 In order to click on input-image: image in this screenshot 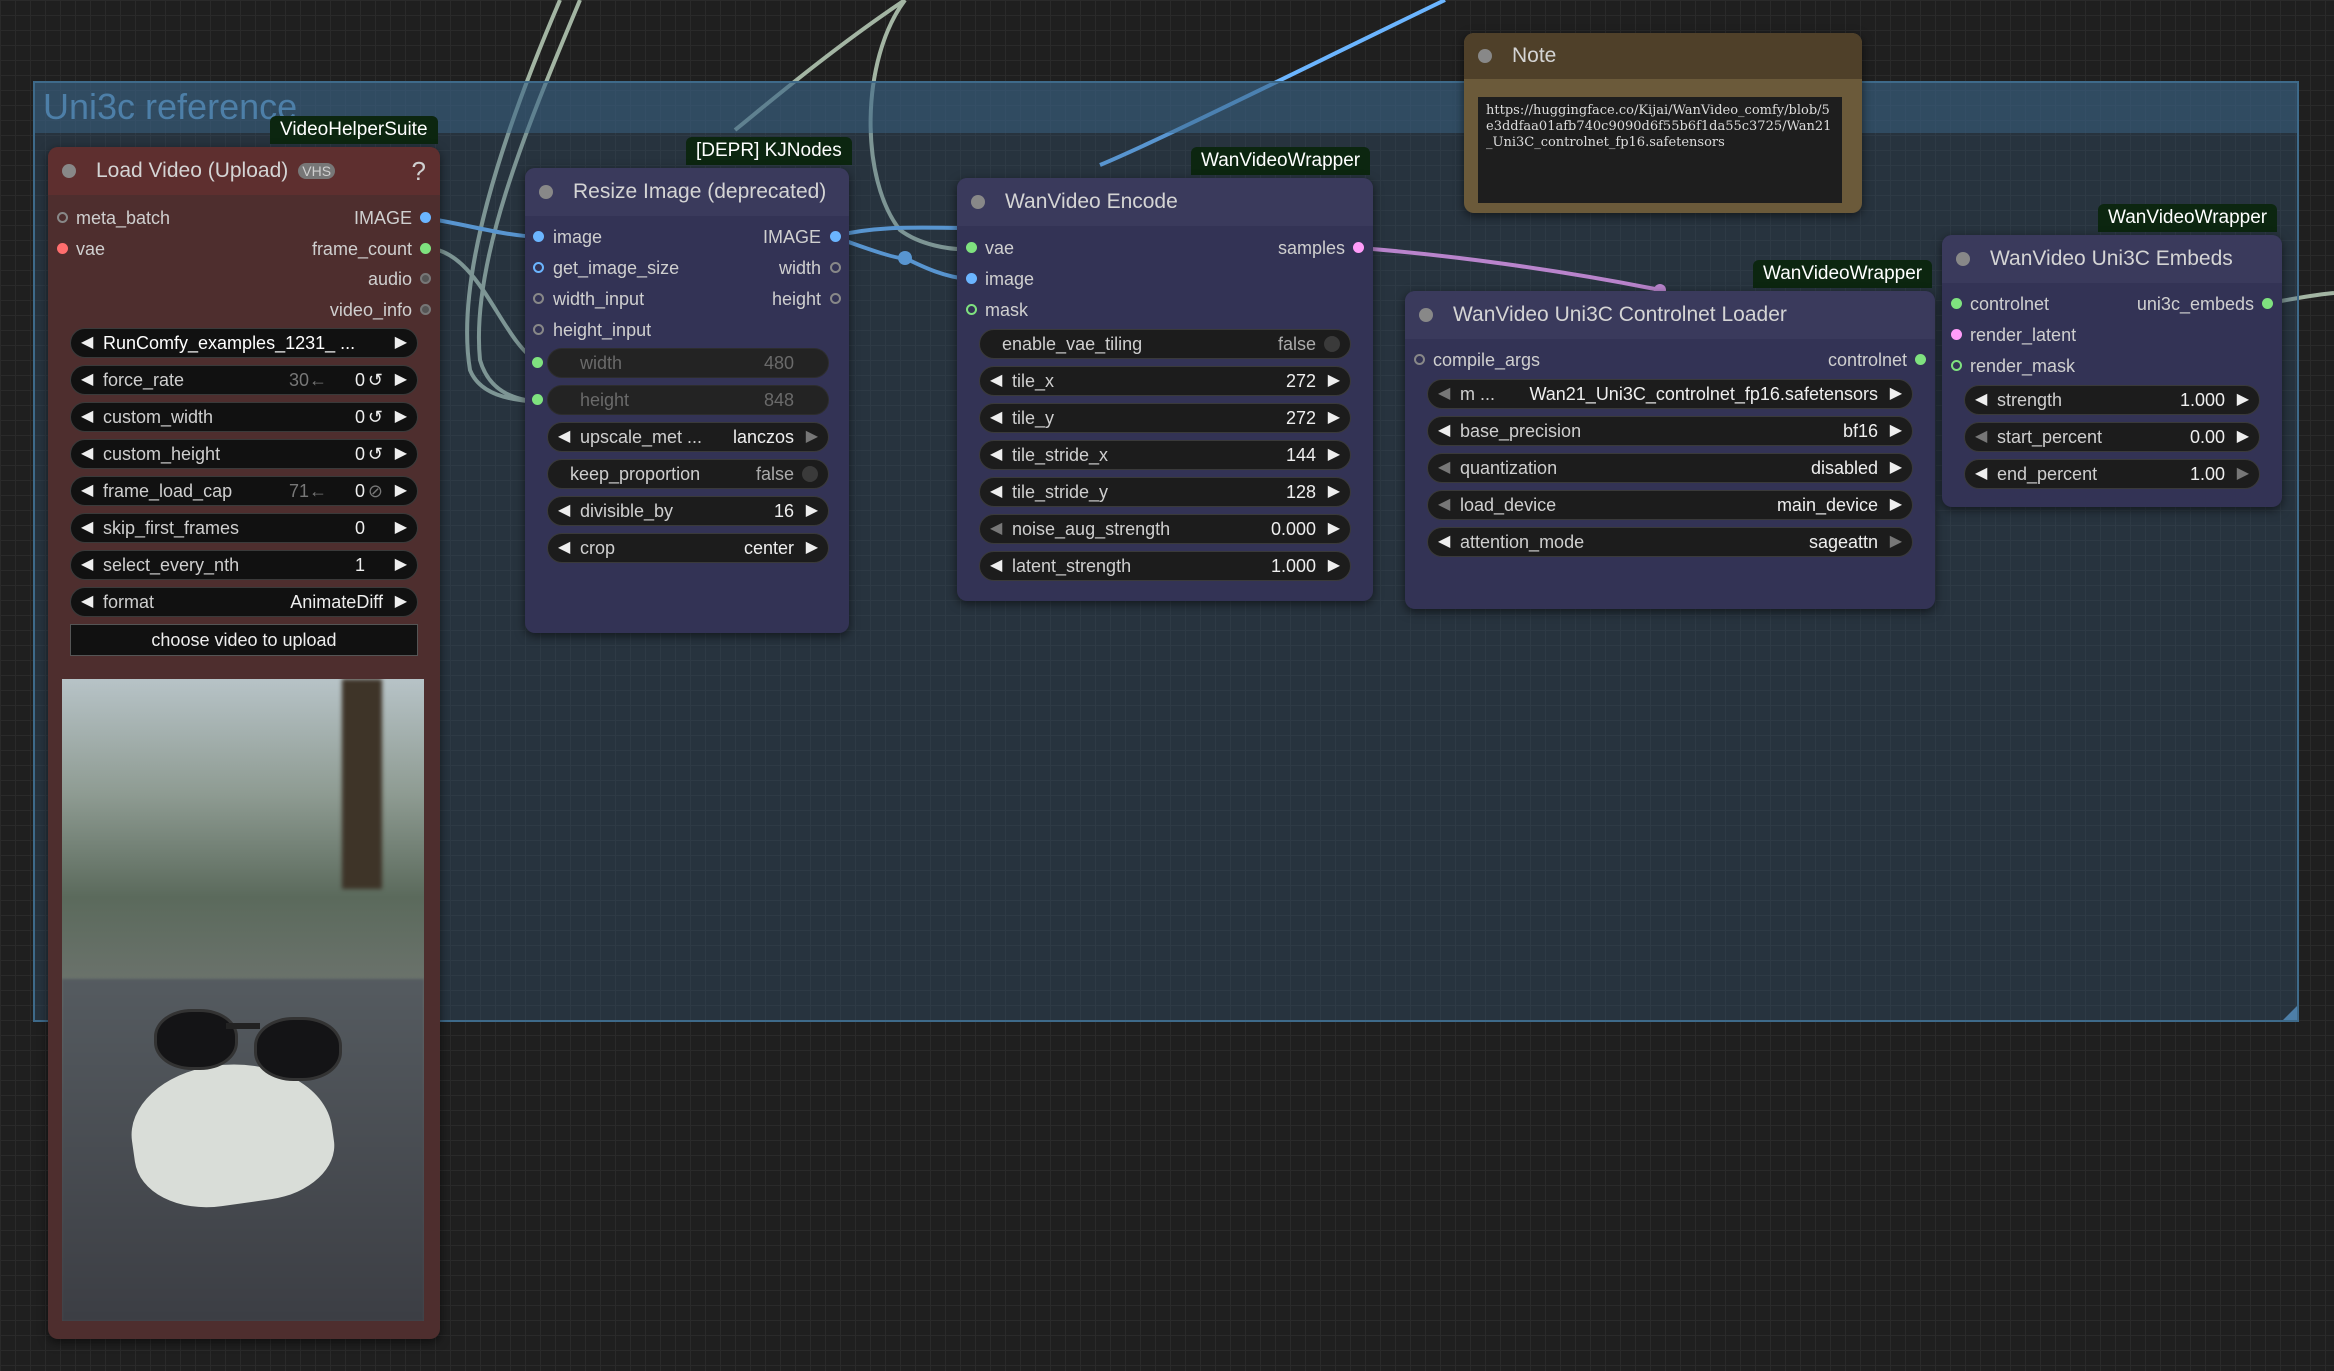, I will do `click(1165, 279)`.